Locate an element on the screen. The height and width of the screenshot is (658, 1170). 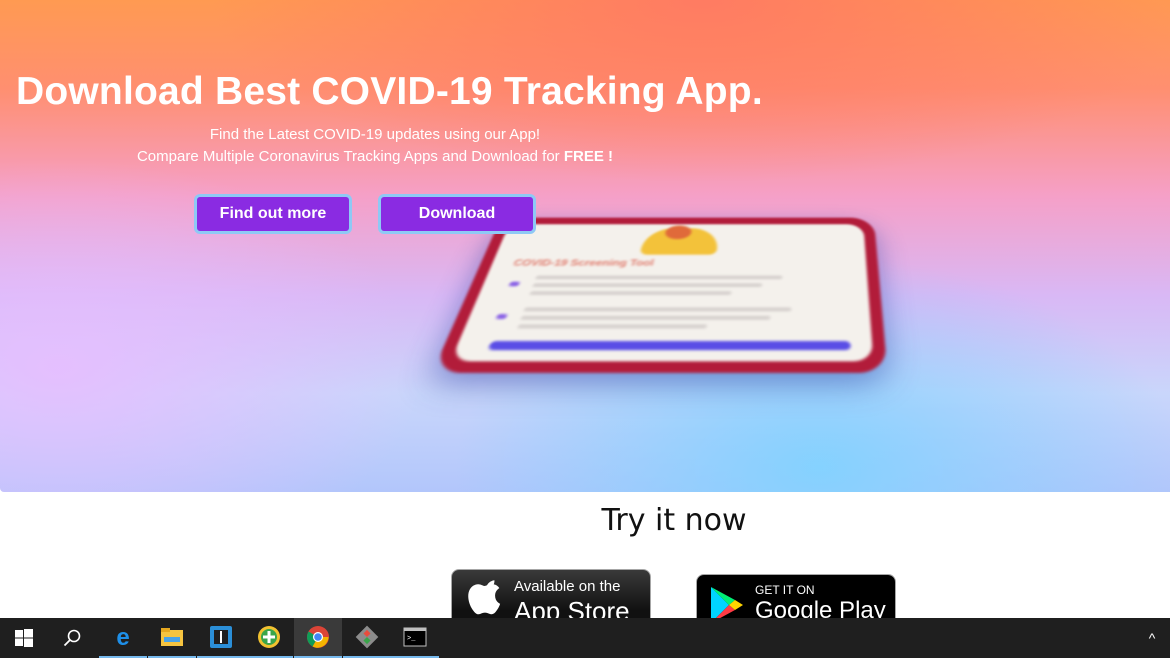
phone-mockup-image: COVID-19 Screening Tool is located at coordinates (659, 295).